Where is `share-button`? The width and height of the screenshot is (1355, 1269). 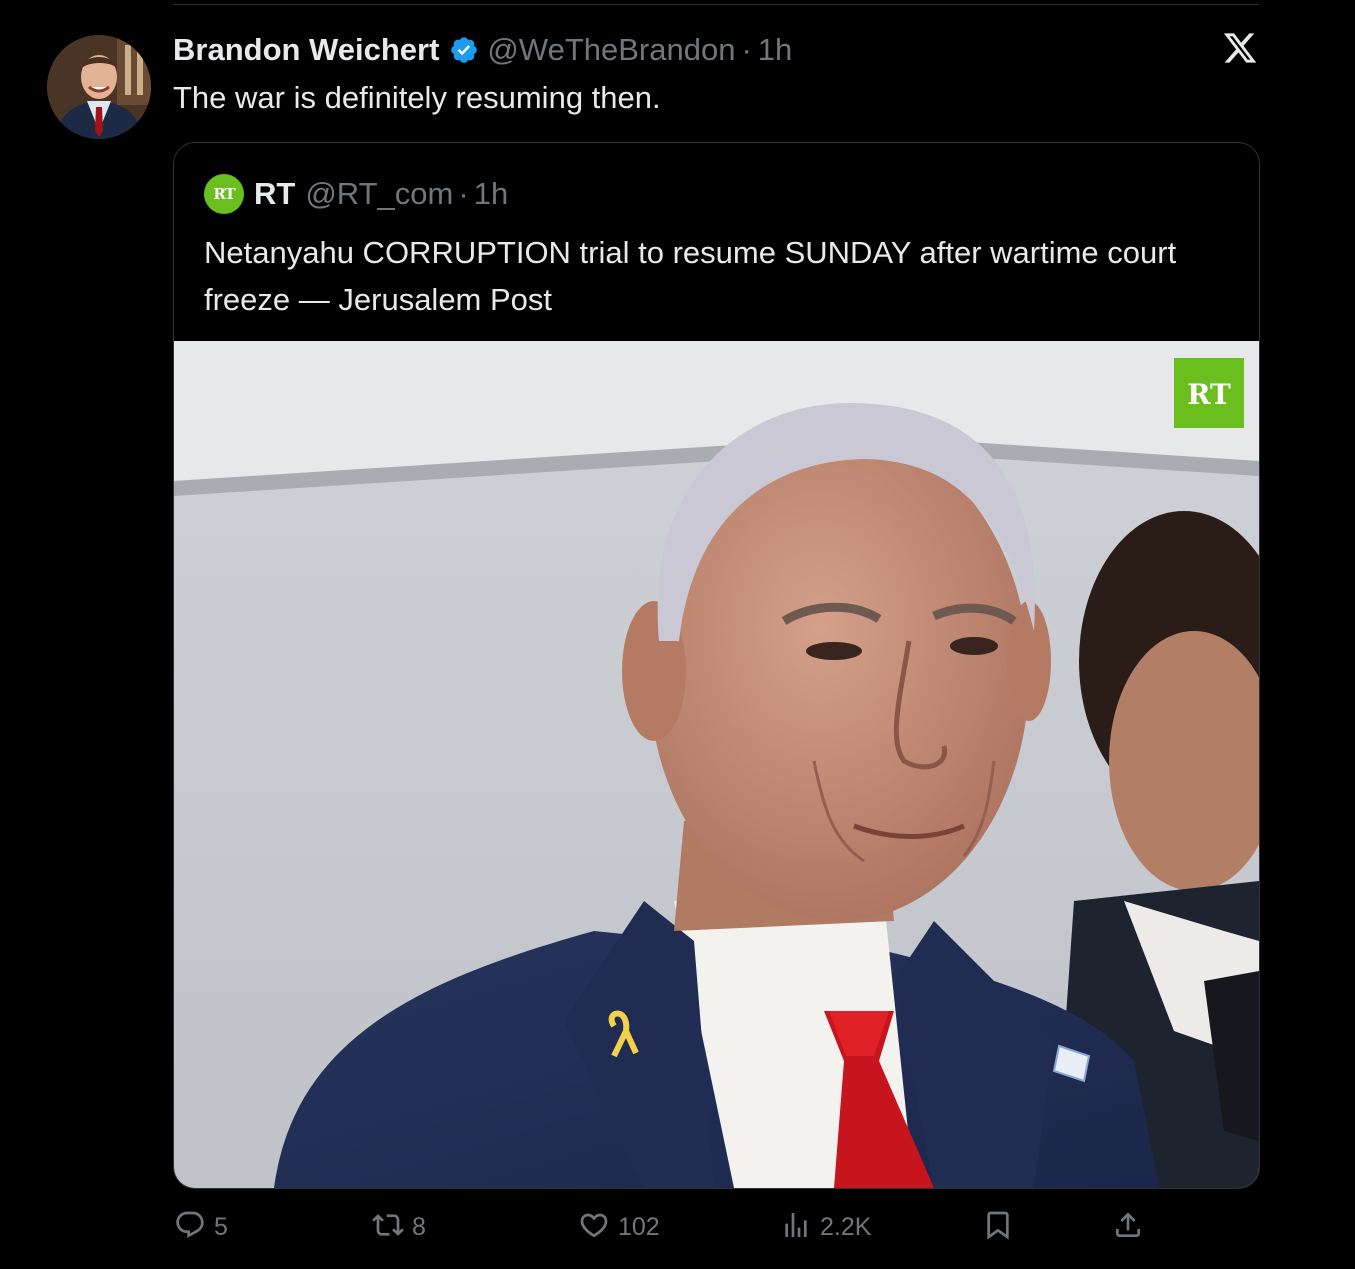
share-button is located at coordinates (1128, 1227).